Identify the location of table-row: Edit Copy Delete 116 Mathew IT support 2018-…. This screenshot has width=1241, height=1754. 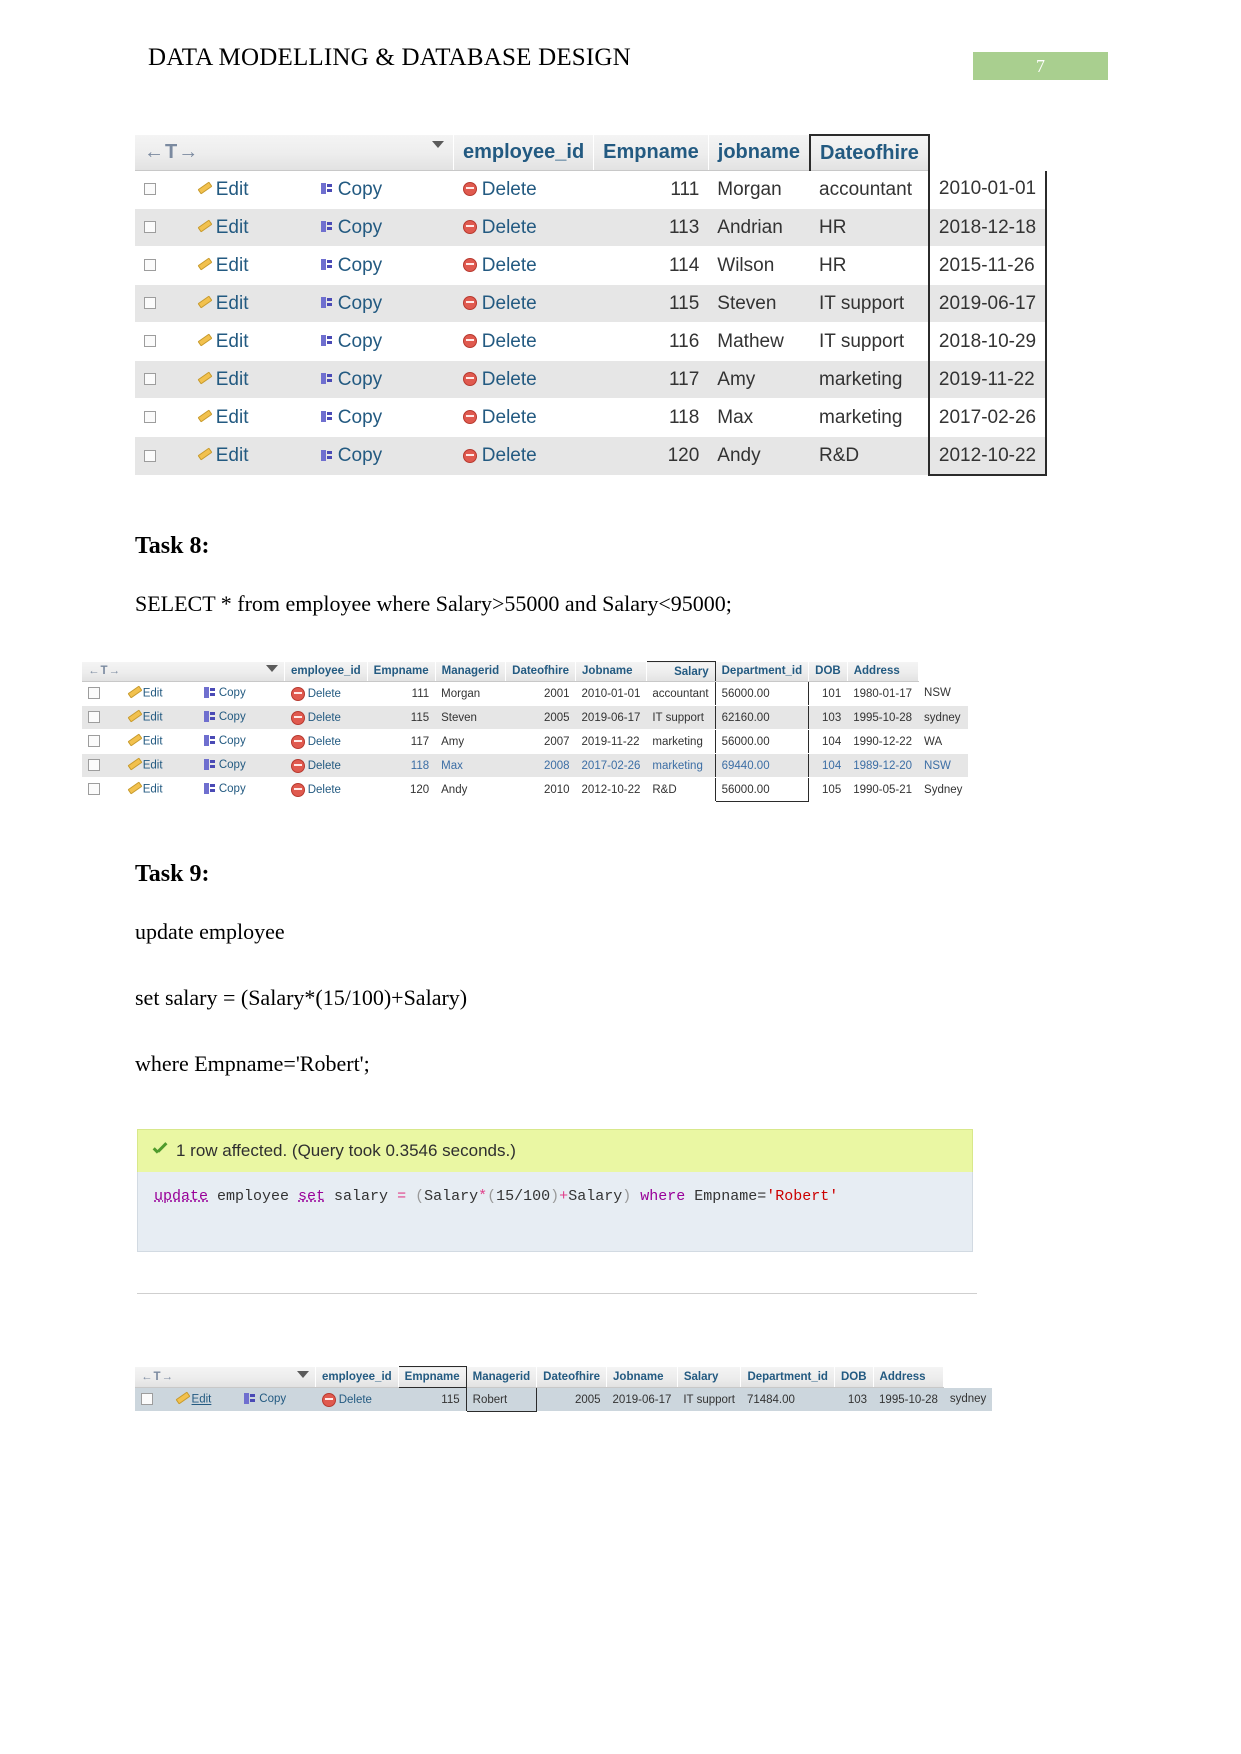
(591, 341).